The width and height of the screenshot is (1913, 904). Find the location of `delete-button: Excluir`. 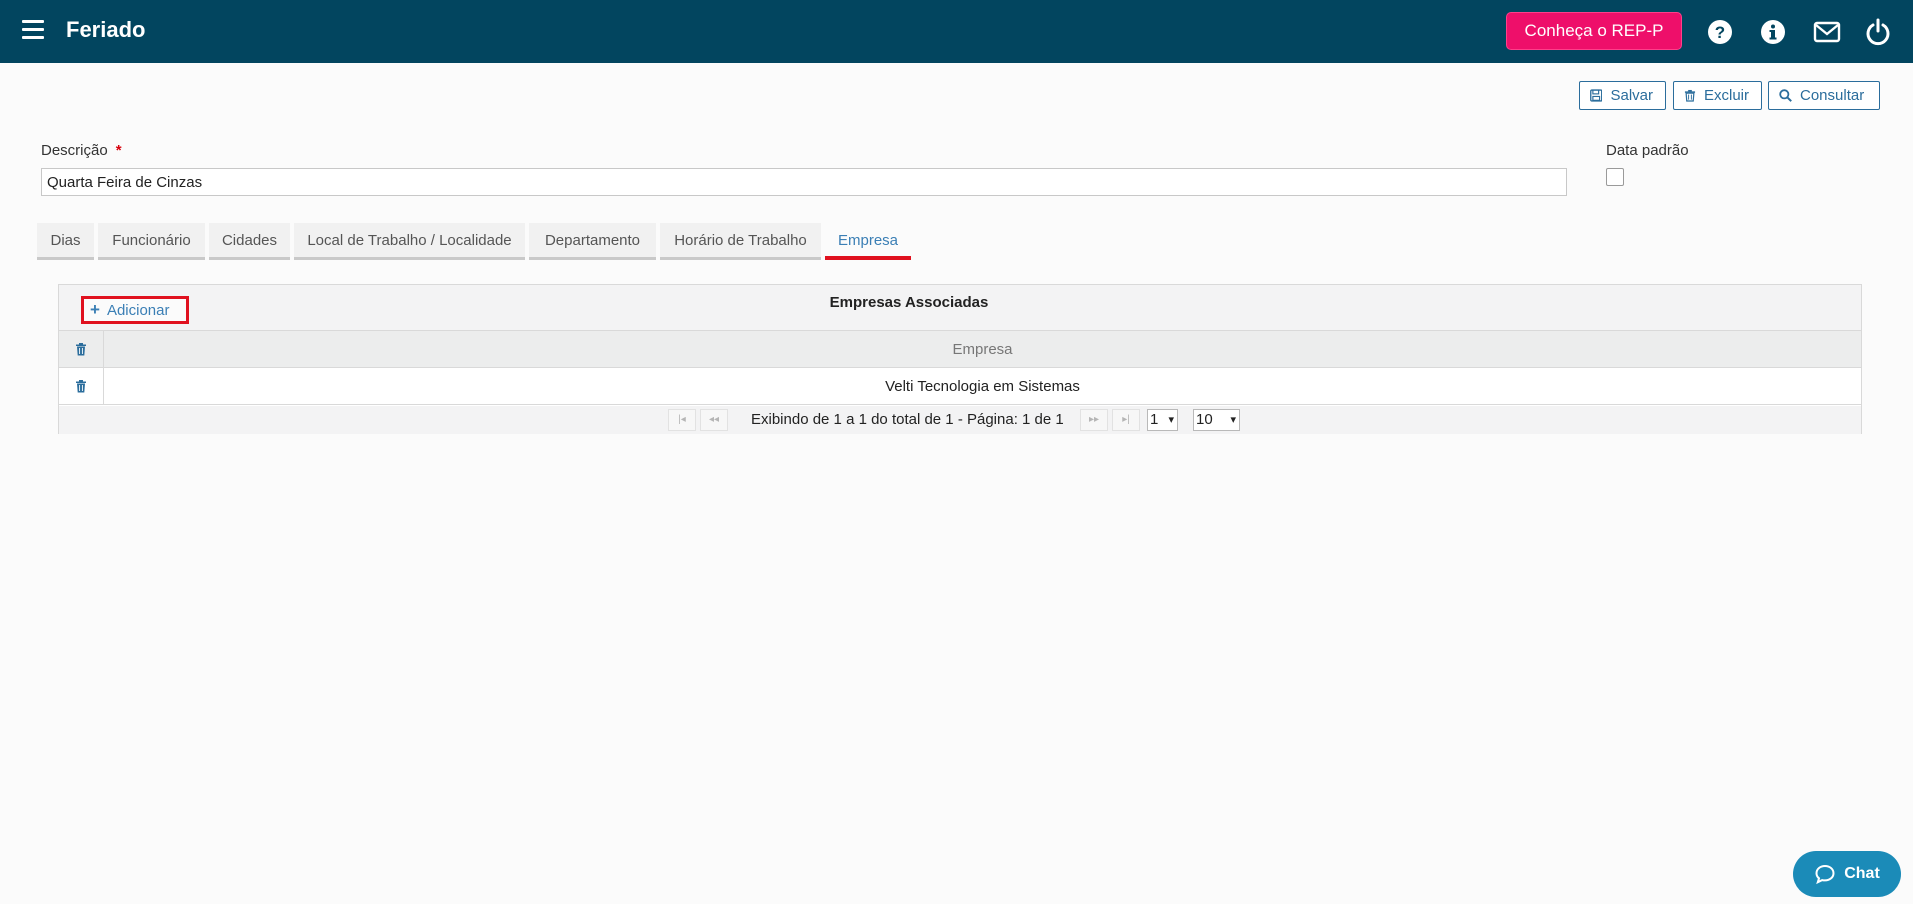

delete-button: Excluir is located at coordinates (1717, 95).